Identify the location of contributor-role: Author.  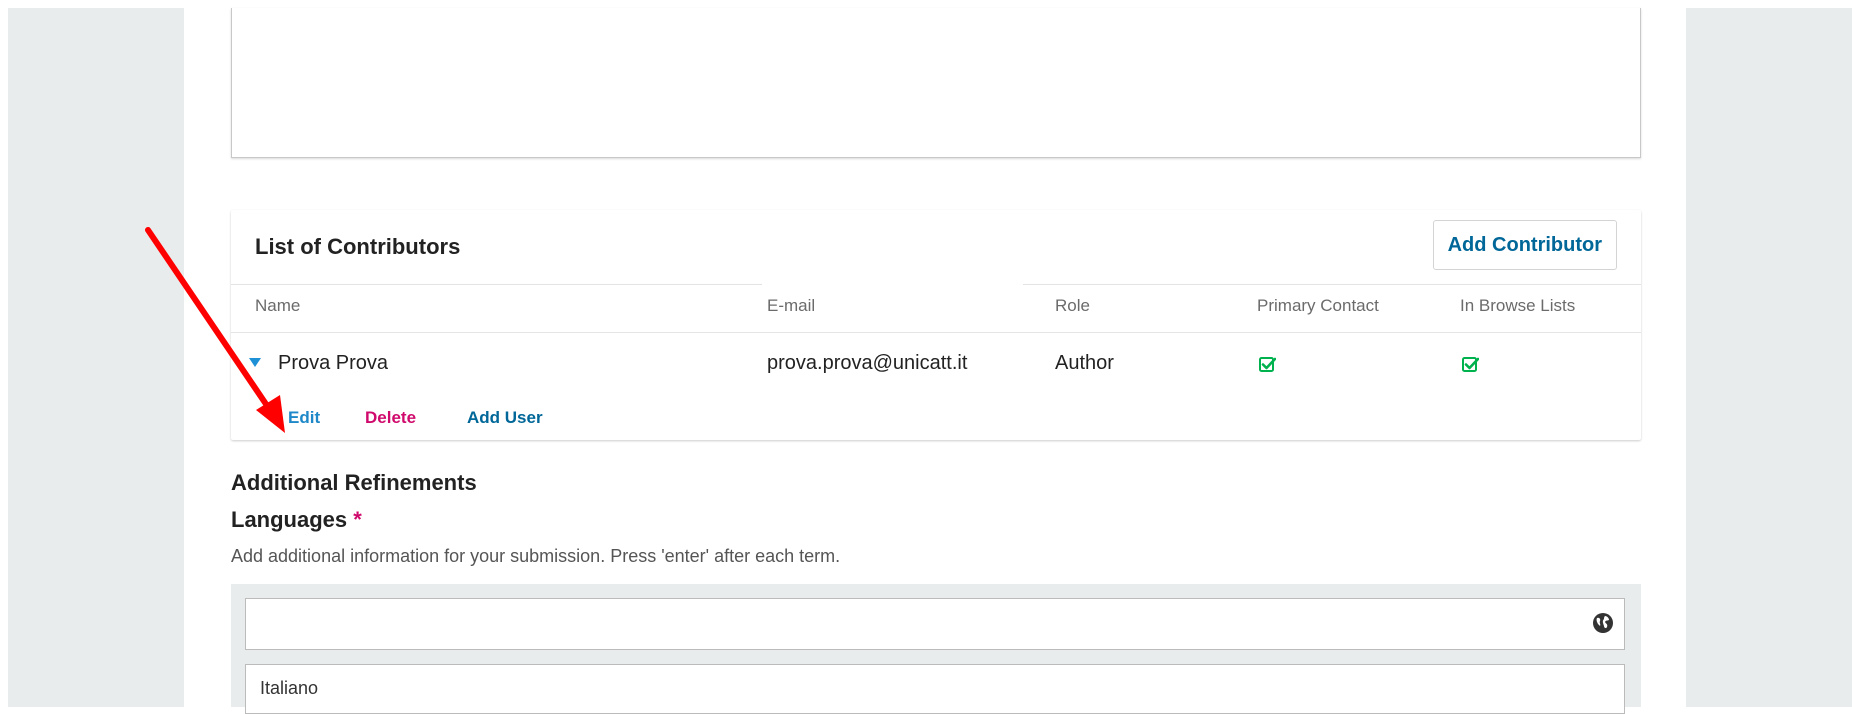
(1084, 363).